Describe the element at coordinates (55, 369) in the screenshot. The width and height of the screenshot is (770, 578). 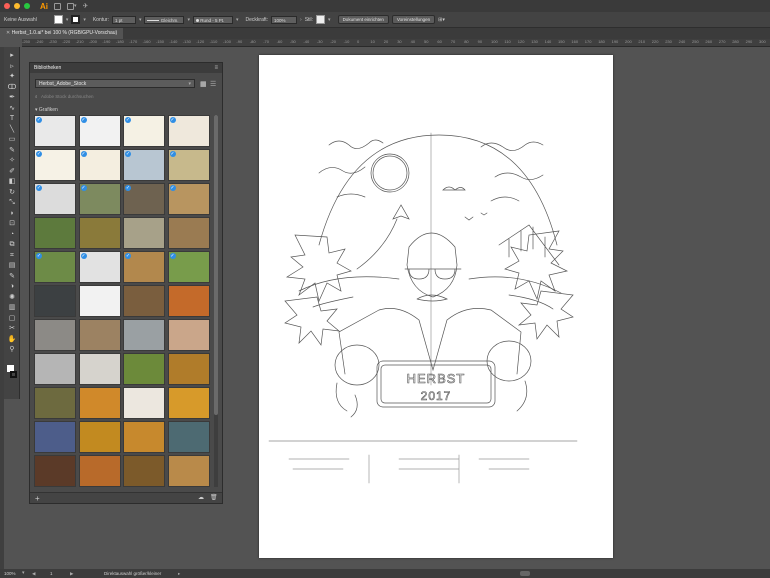
I see `asset-thumb-grey-wall` at that location.